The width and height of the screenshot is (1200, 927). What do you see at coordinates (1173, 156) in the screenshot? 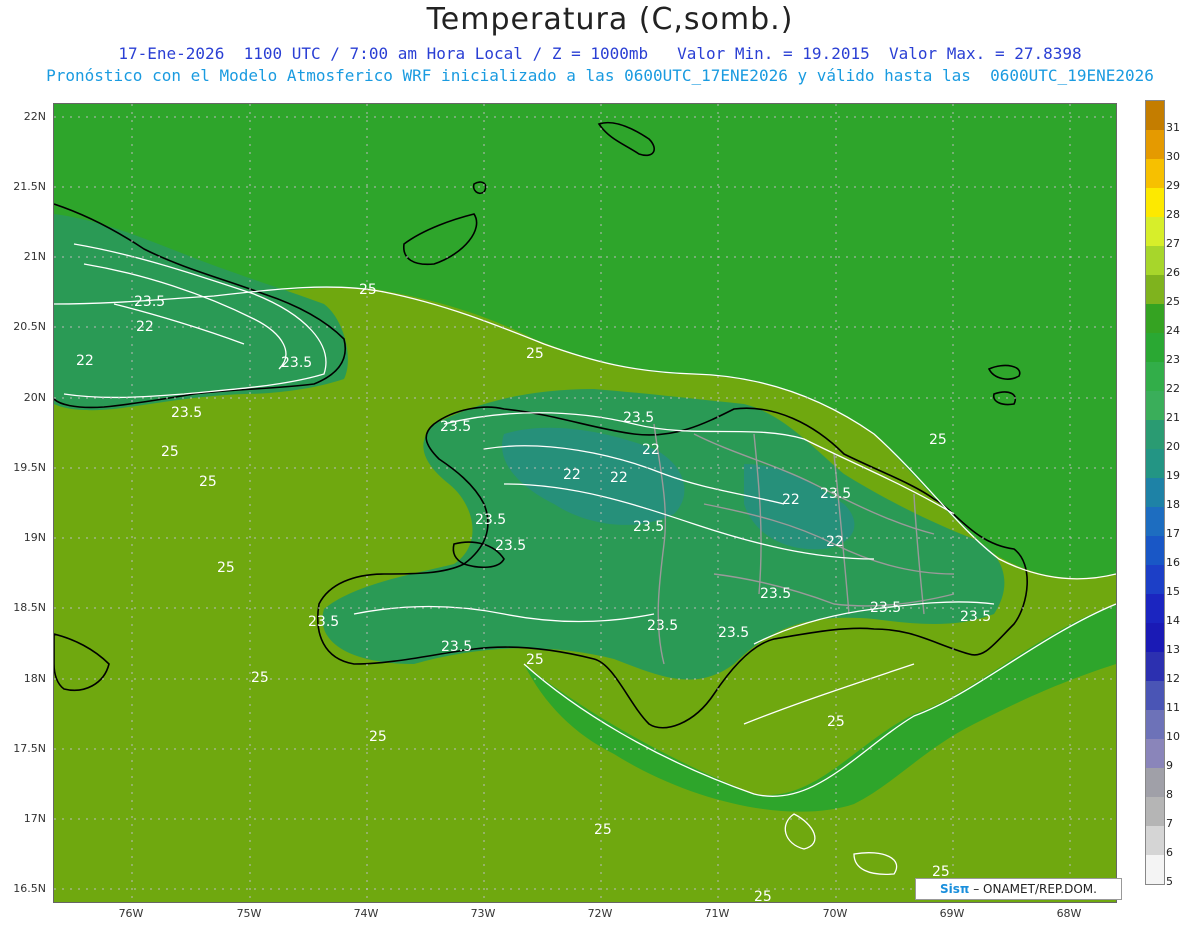
I see `legend-label: 30` at bounding box center [1173, 156].